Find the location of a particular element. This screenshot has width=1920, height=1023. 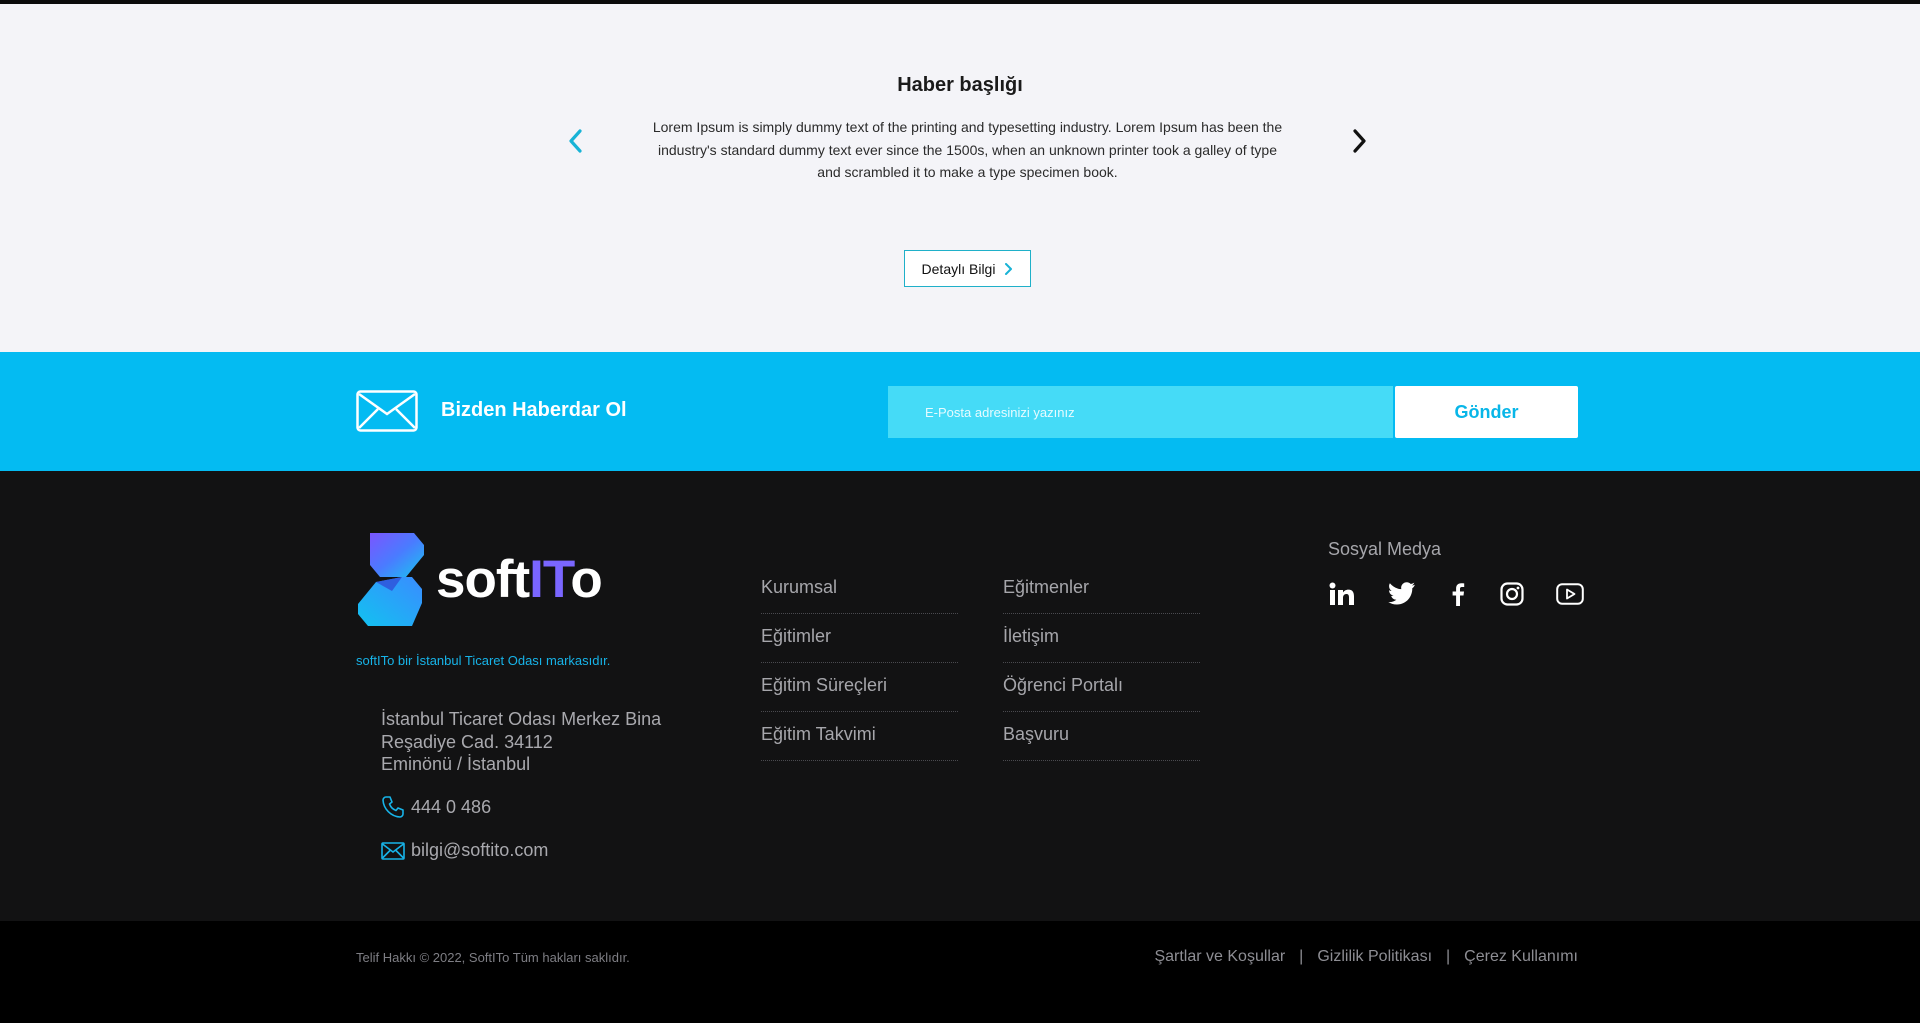

twitter-link is located at coordinates (1402, 594).